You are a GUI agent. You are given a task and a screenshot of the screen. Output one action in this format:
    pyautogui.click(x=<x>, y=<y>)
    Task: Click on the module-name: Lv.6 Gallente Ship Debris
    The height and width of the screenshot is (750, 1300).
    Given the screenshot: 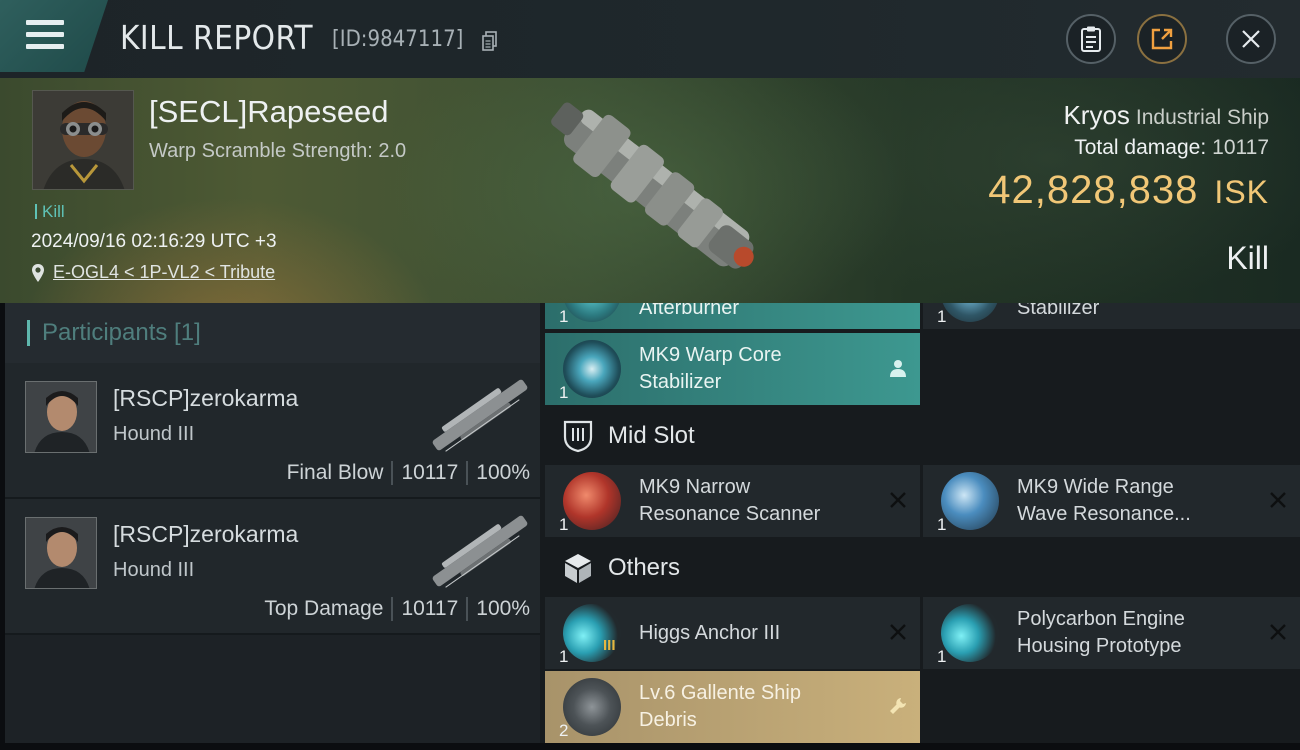 What is the action you would take?
    pyautogui.click(x=764, y=707)
    